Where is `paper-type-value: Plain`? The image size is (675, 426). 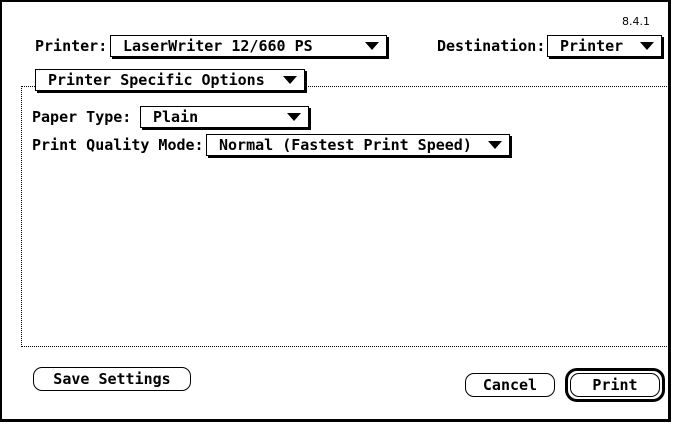 paper-type-value: Plain is located at coordinates (176, 117).